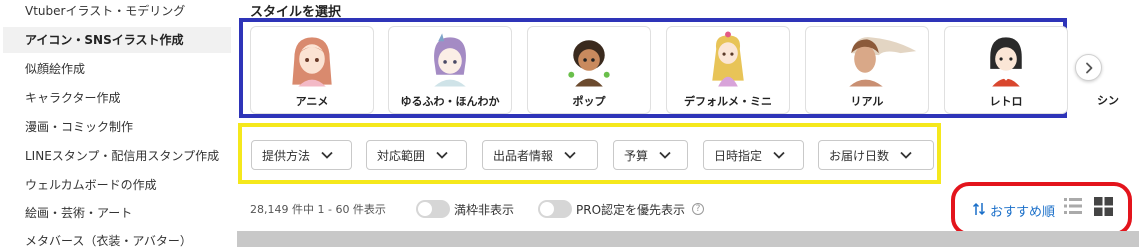 The height and width of the screenshot is (247, 1139). Describe the element at coordinates (117, 185) in the screenshot. I see `sidebar-item-welcome-board: ウェルカムボードの作成` at that location.